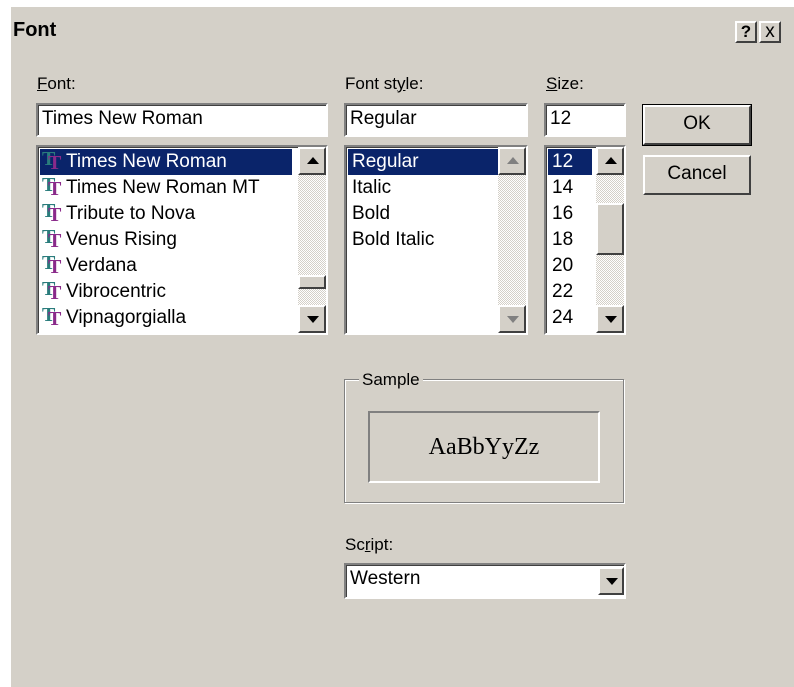 This screenshot has width=794, height=687. Describe the element at coordinates (697, 175) in the screenshot. I see `cancel-button: Cancel` at that location.